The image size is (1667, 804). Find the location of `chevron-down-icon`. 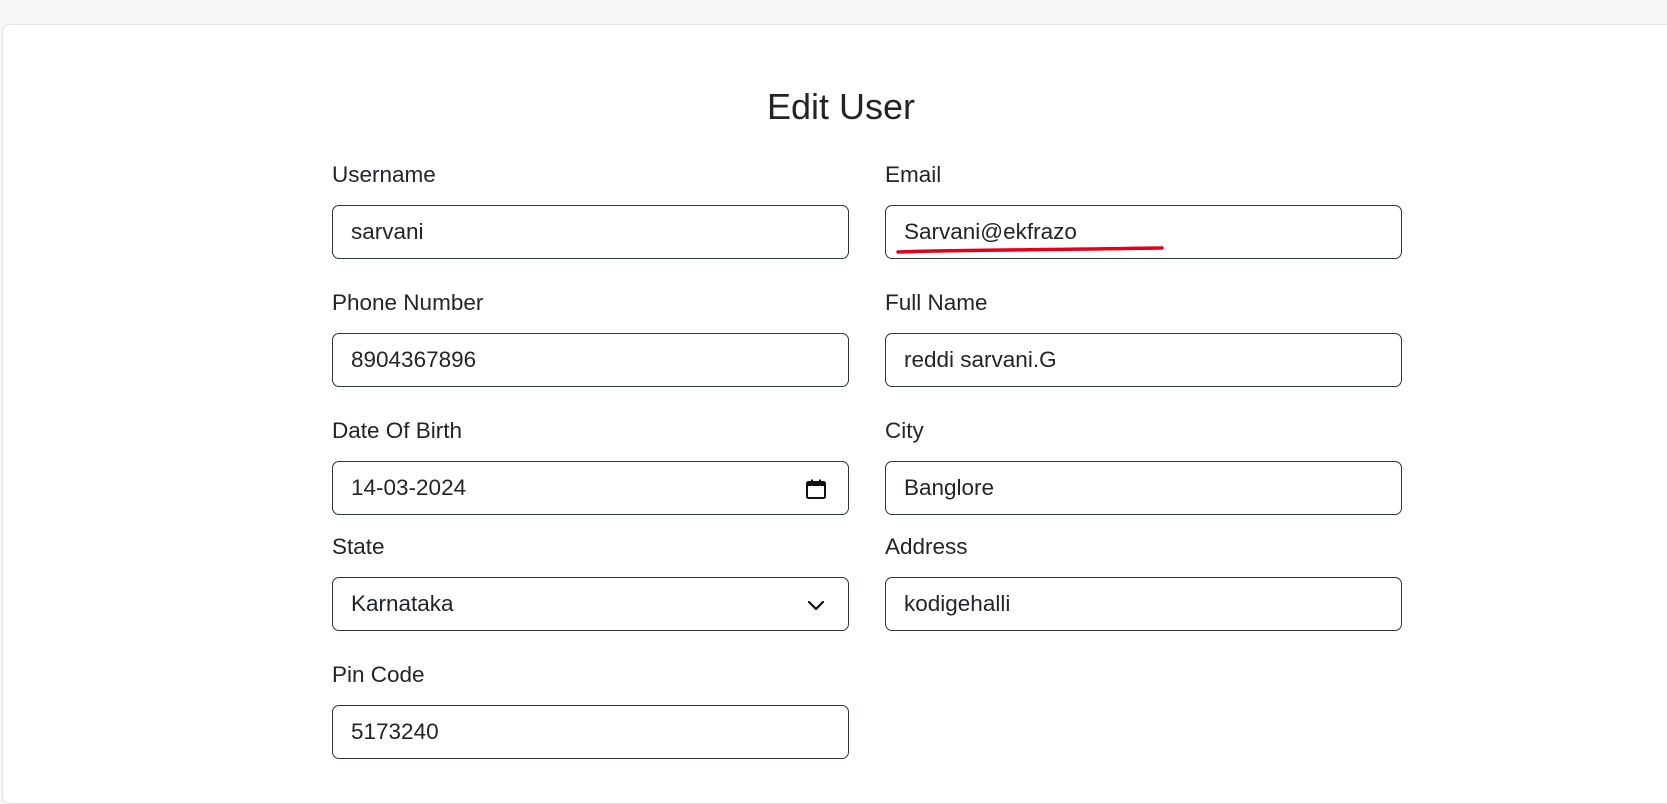

chevron-down-icon is located at coordinates (816, 605).